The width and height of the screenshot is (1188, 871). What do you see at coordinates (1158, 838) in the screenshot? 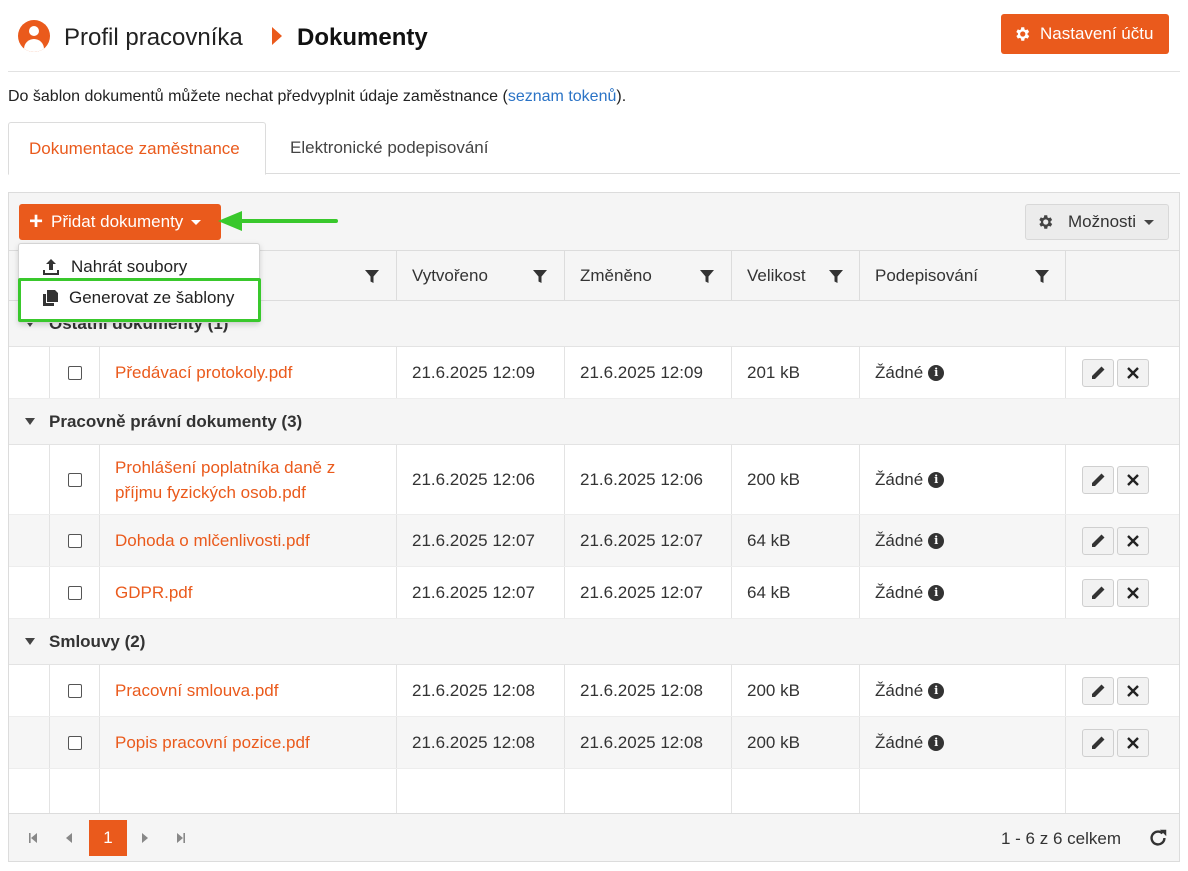
I see `refresh-icon` at bounding box center [1158, 838].